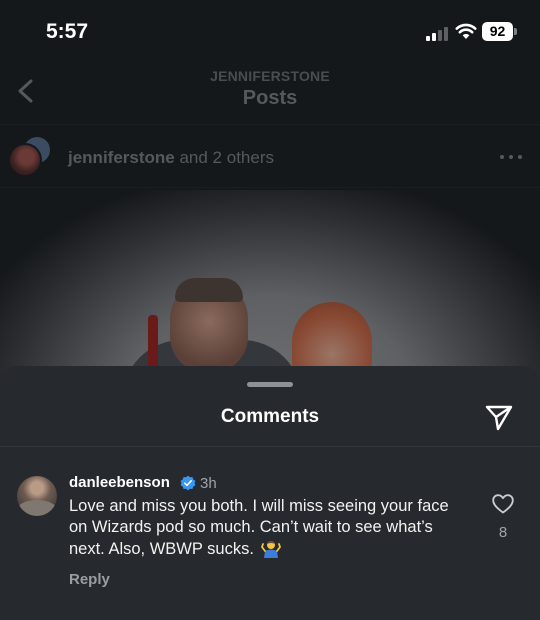 The height and width of the screenshot is (620, 540). Describe the element at coordinates (270, 549) in the screenshot. I see `person-shrugging-emoji-icon` at that location.